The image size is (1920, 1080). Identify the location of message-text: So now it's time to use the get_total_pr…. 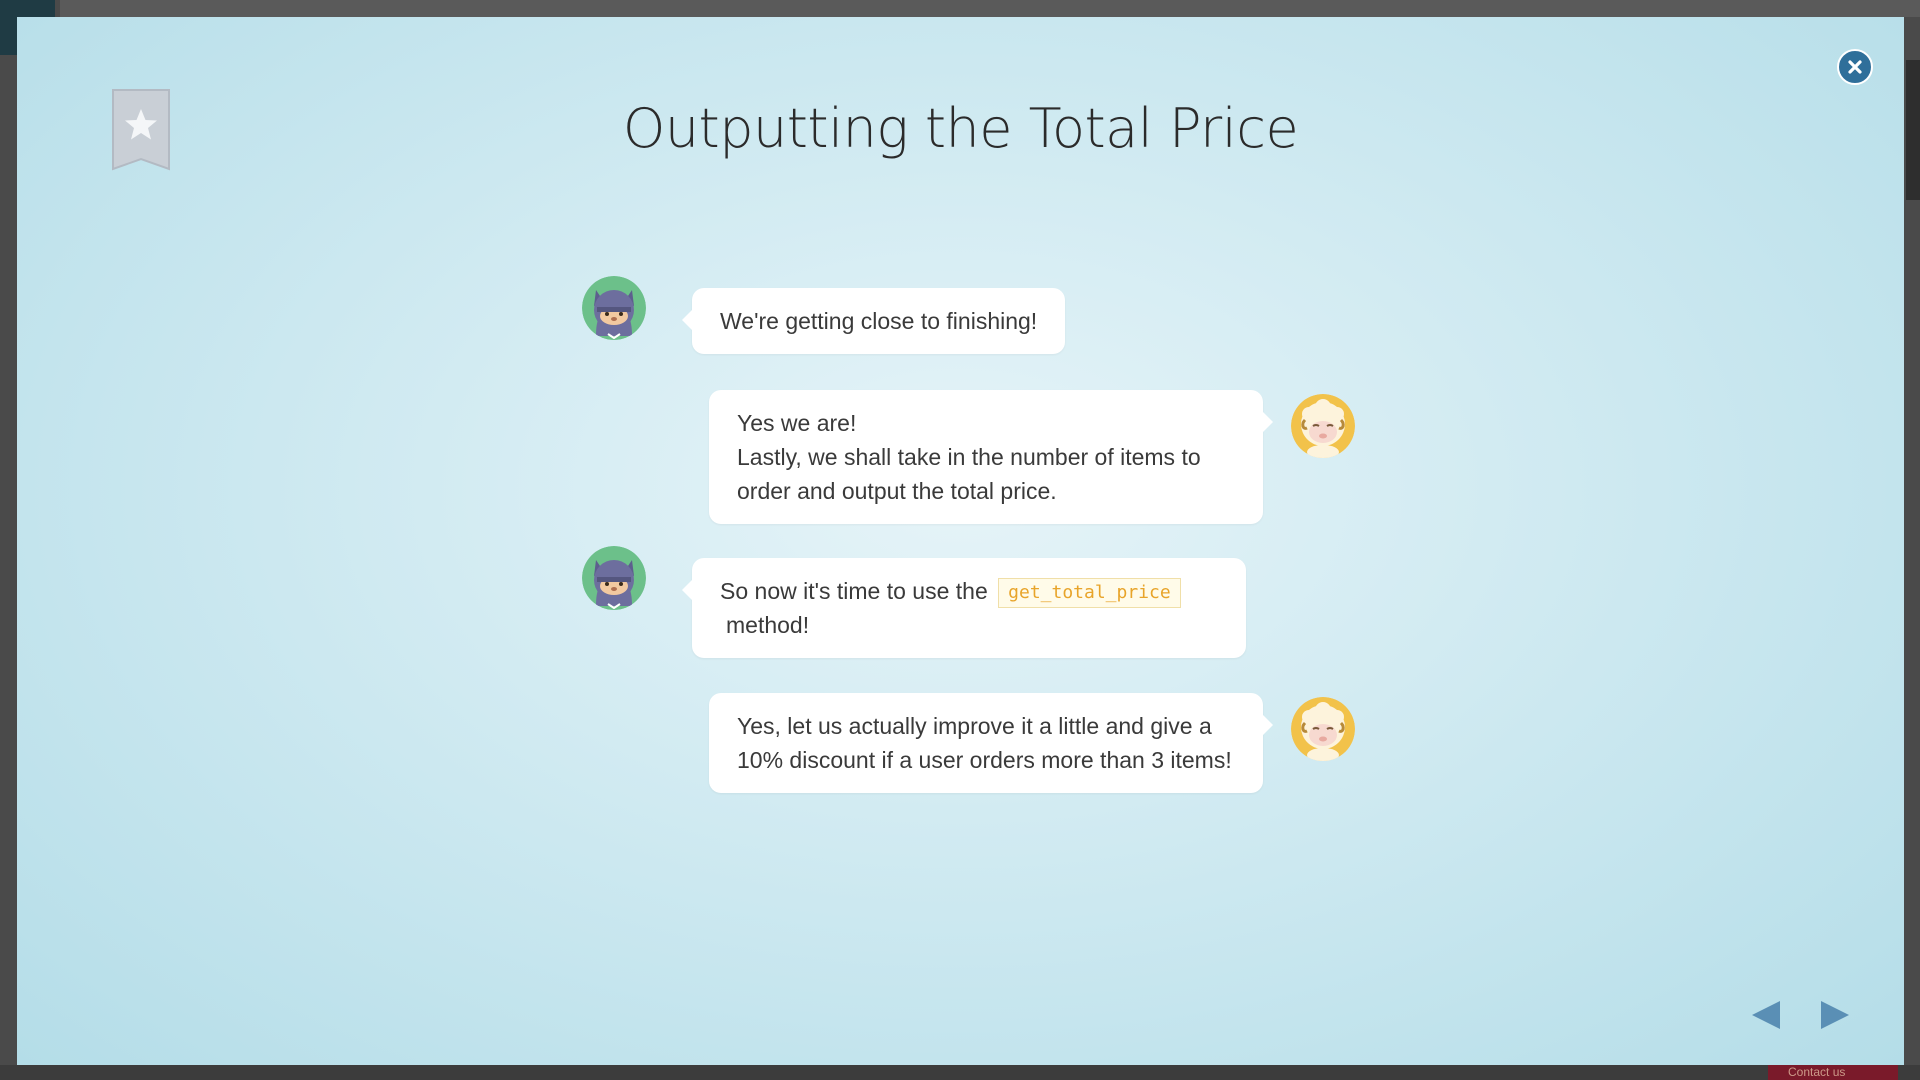
(969, 608).